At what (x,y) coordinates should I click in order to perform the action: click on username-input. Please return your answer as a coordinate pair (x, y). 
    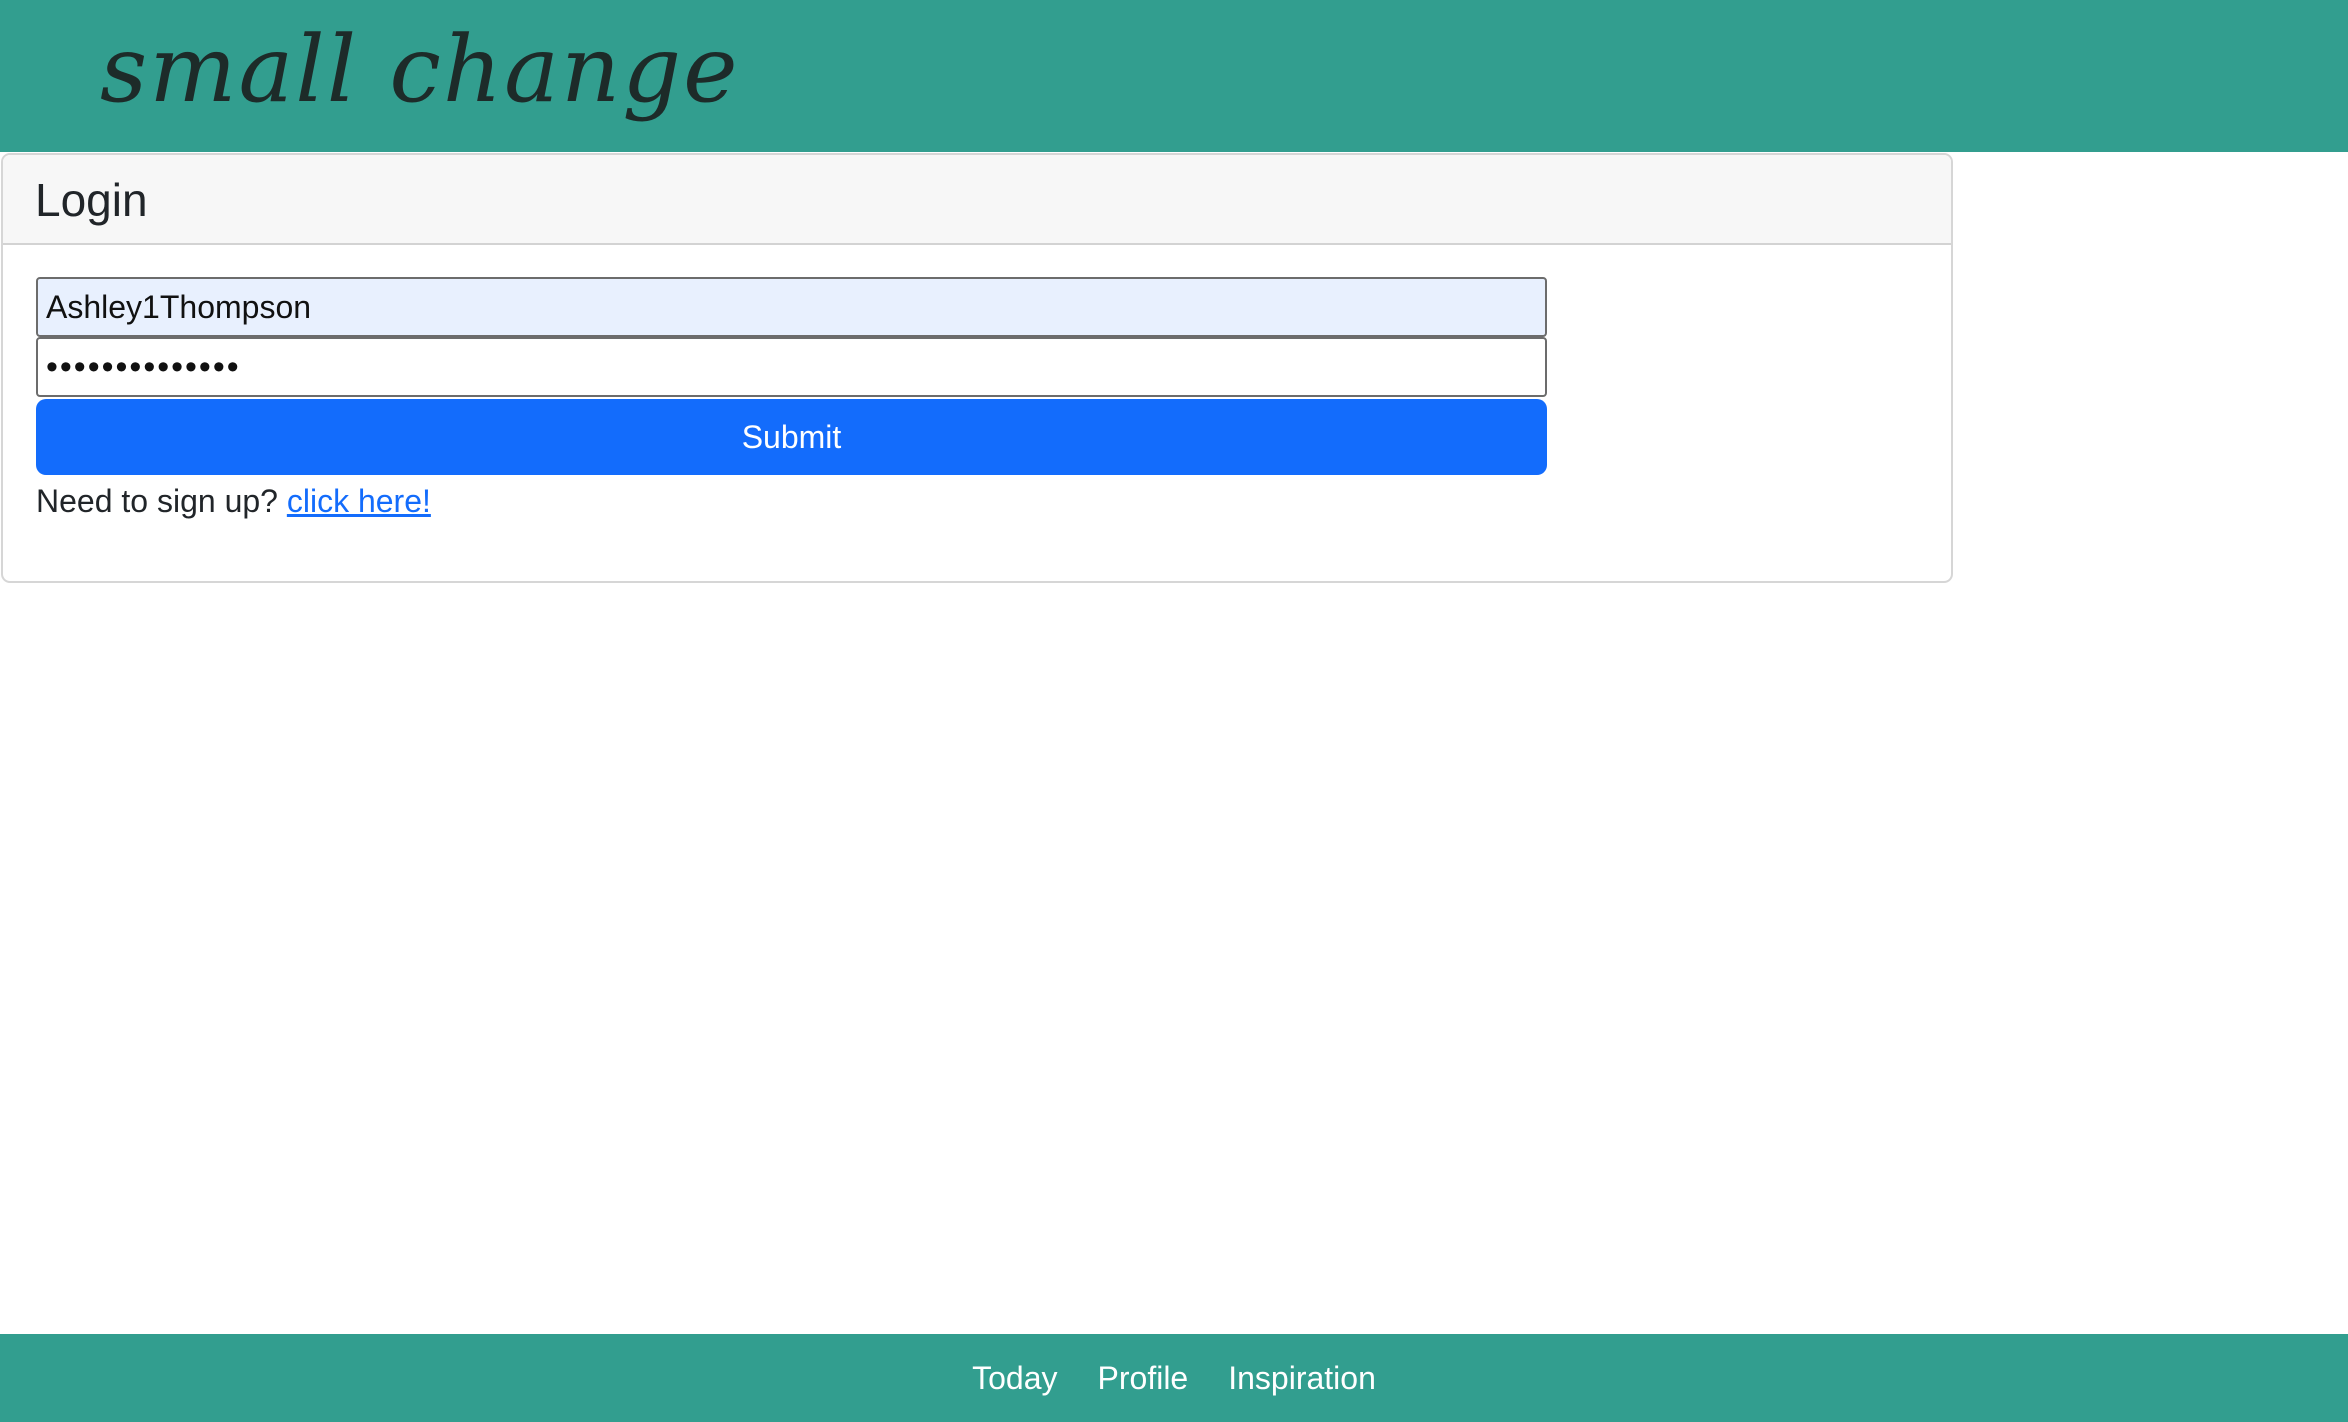
    Looking at the image, I should click on (791, 307).